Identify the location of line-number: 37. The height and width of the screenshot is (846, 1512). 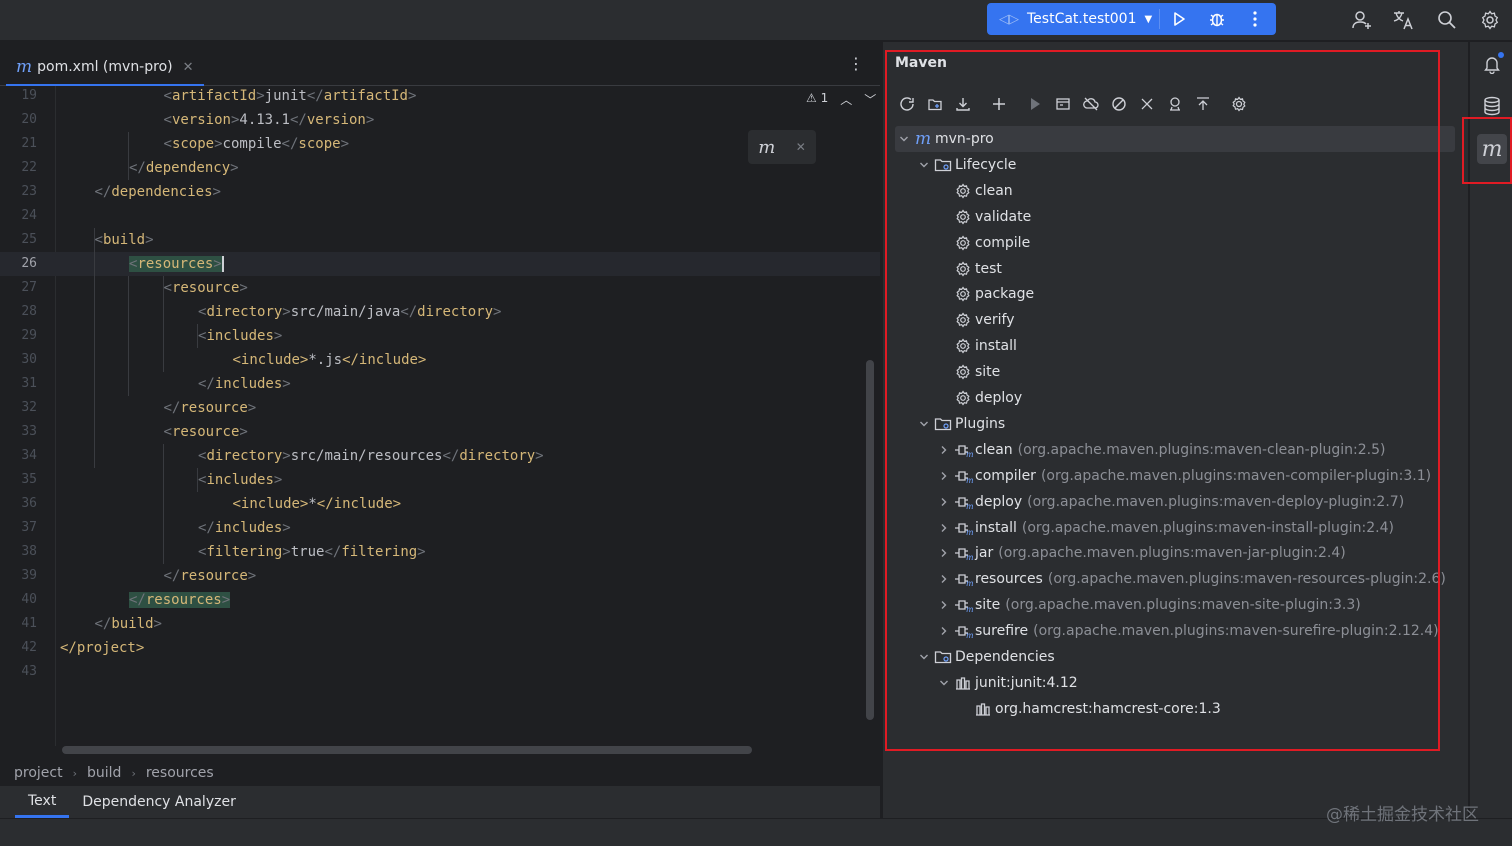
(29, 527).